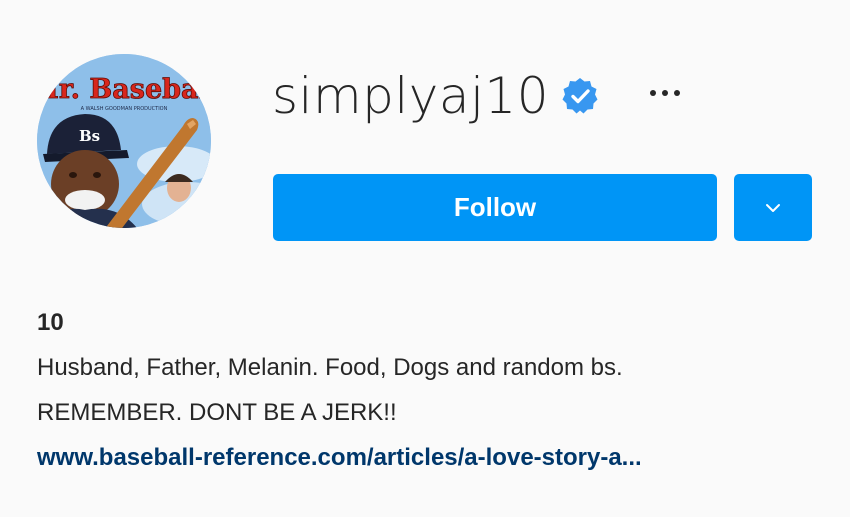 Image resolution: width=850 pixels, height=517 pixels. I want to click on follow-button: Follow, so click(495, 207).